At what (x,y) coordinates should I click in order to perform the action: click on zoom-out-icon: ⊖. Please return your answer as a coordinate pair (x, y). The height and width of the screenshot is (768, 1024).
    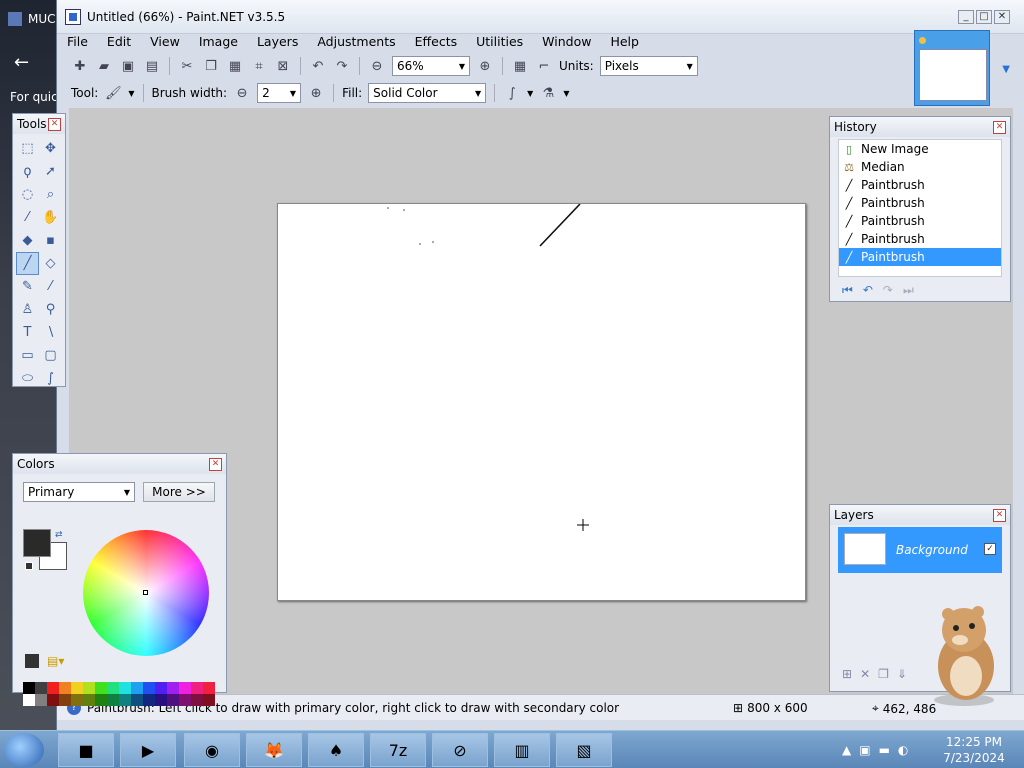
    Looking at the image, I should click on (377, 66).